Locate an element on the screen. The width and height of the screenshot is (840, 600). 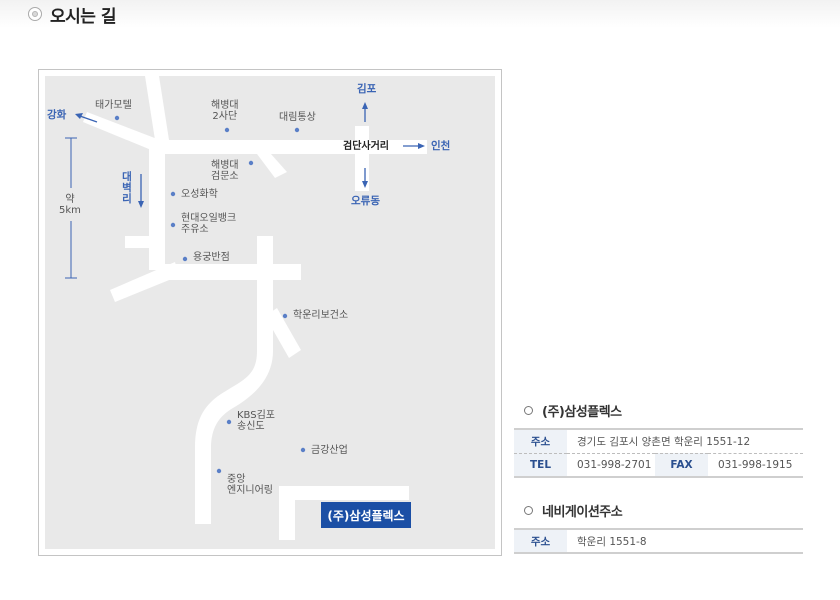
label-geomdan-intersection: 검단사거리 is located at coordinates (366, 146).